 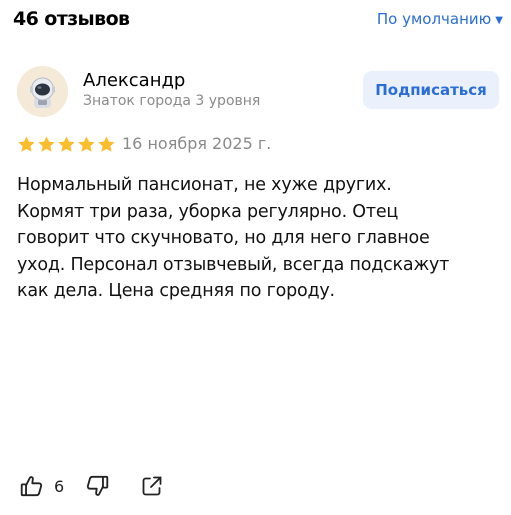 I want to click on rating-row: 16 ноября 2025 г., so click(x=144, y=144).